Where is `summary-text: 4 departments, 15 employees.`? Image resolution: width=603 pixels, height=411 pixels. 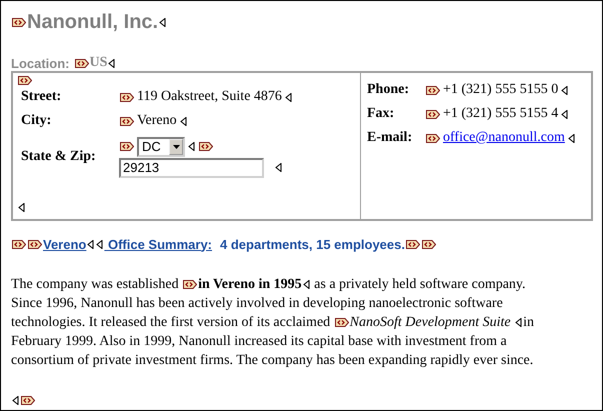 summary-text: 4 departments, 15 employees. is located at coordinates (312, 244).